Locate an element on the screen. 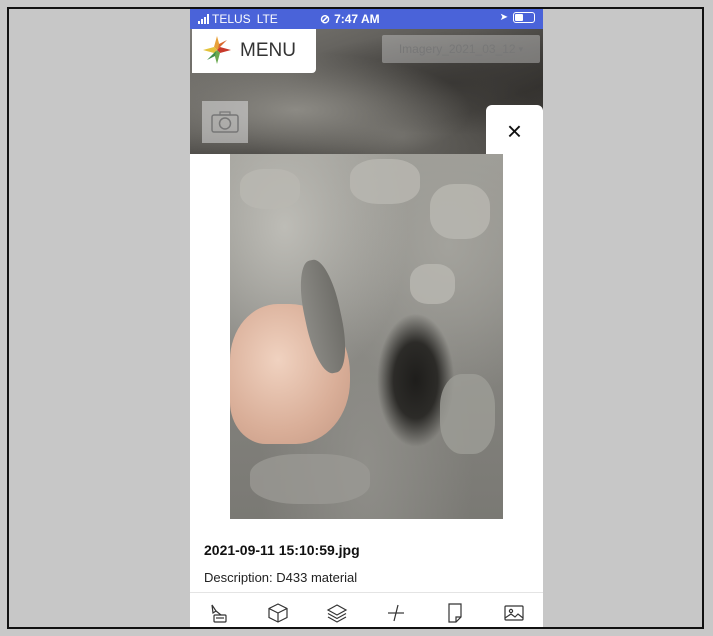 Image resolution: width=713 pixels, height=636 pixels. status-time: ⊘ 7:47 AM is located at coordinates (350, 19).